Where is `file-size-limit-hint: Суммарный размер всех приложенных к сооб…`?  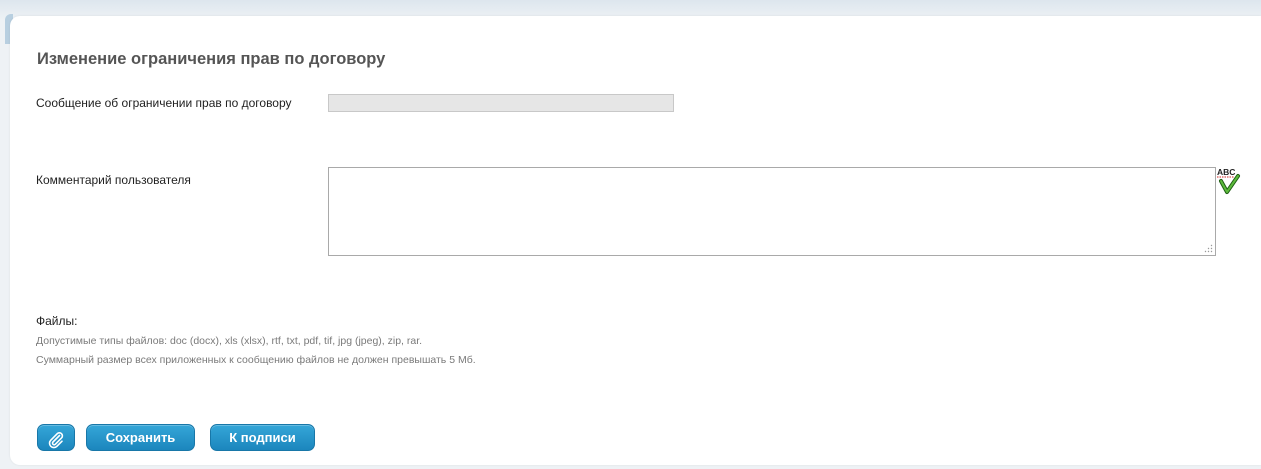
file-size-limit-hint: Суммарный размер всех приложенных к сооб… is located at coordinates (256, 360).